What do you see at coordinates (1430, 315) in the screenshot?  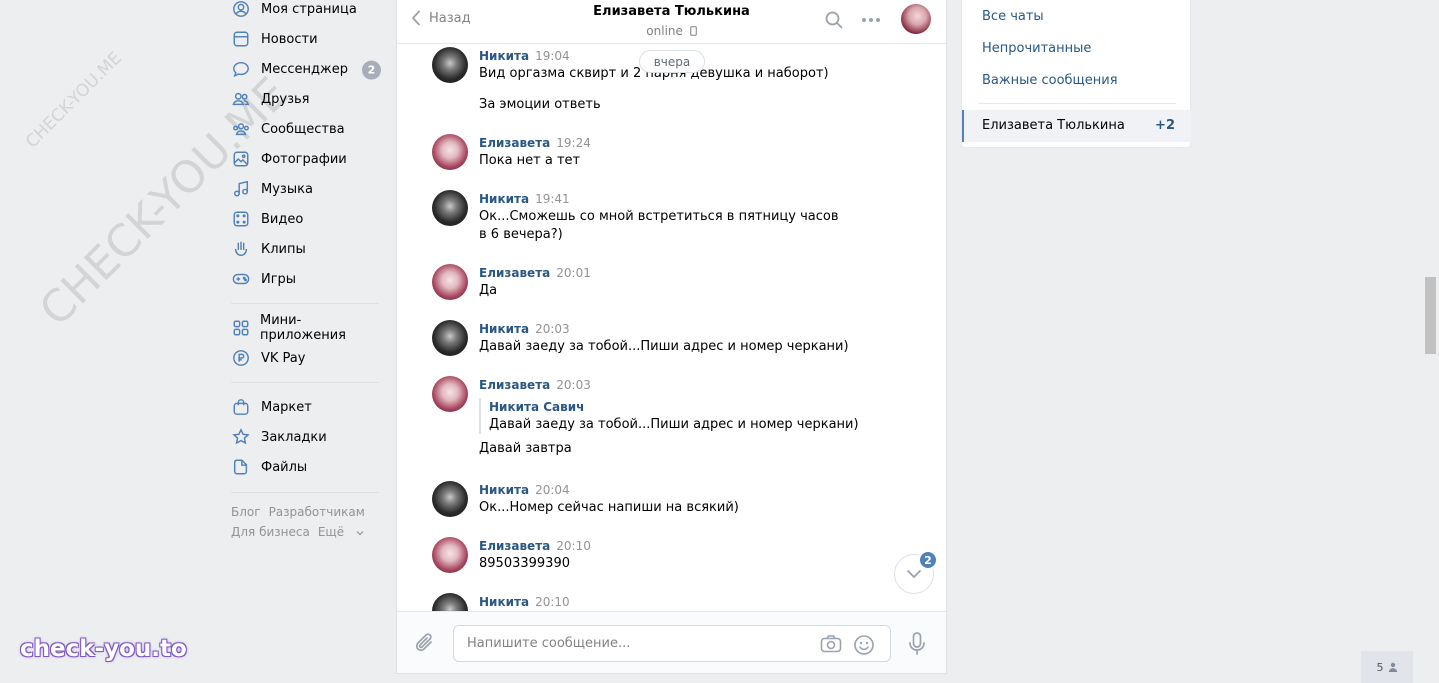 I see `page-scrollbar` at bounding box center [1430, 315].